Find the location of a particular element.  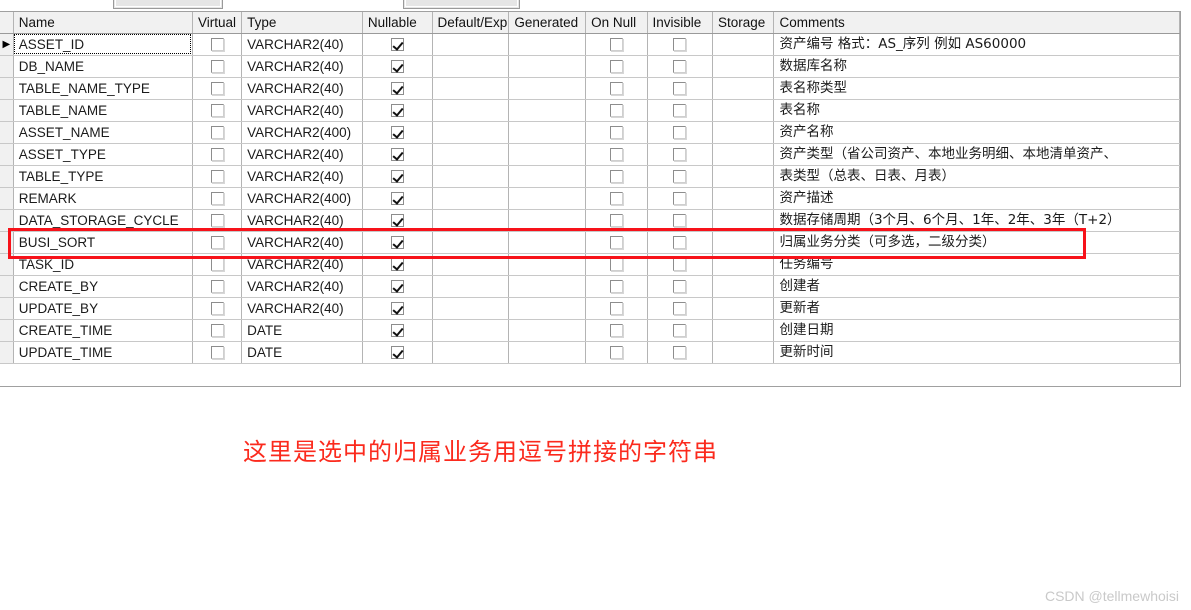

toolbar-field-left is located at coordinates (168, 4).